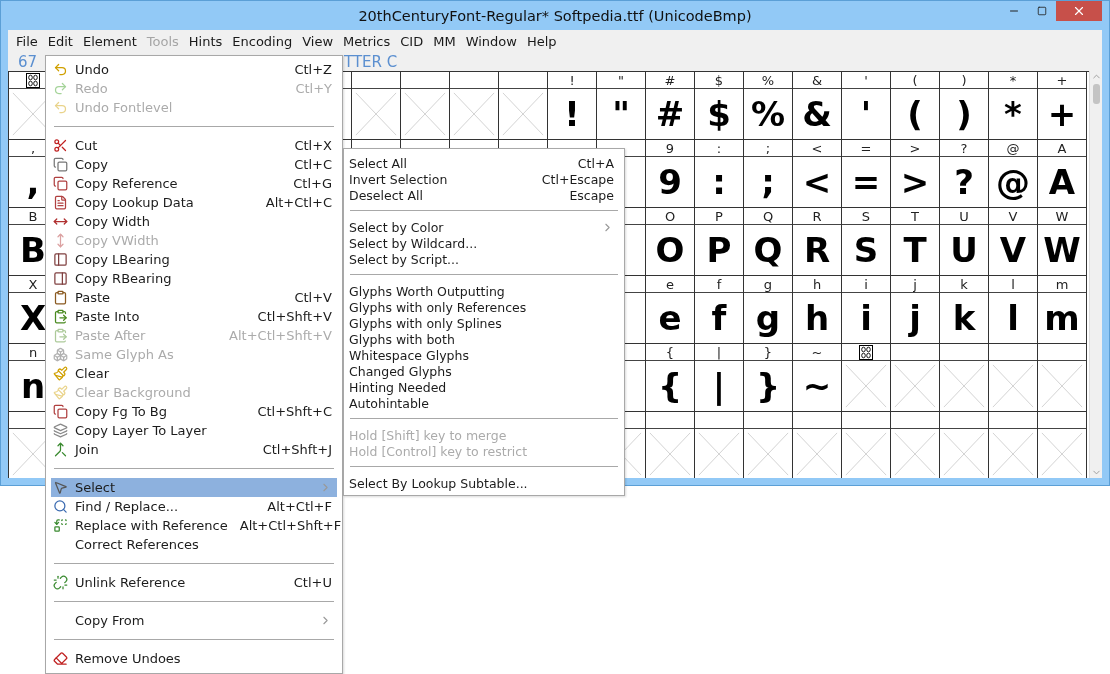 Image resolution: width=1110 pixels, height=674 pixels. I want to click on menu-item: Unlink Reference Ctl+U, so click(194, 582).